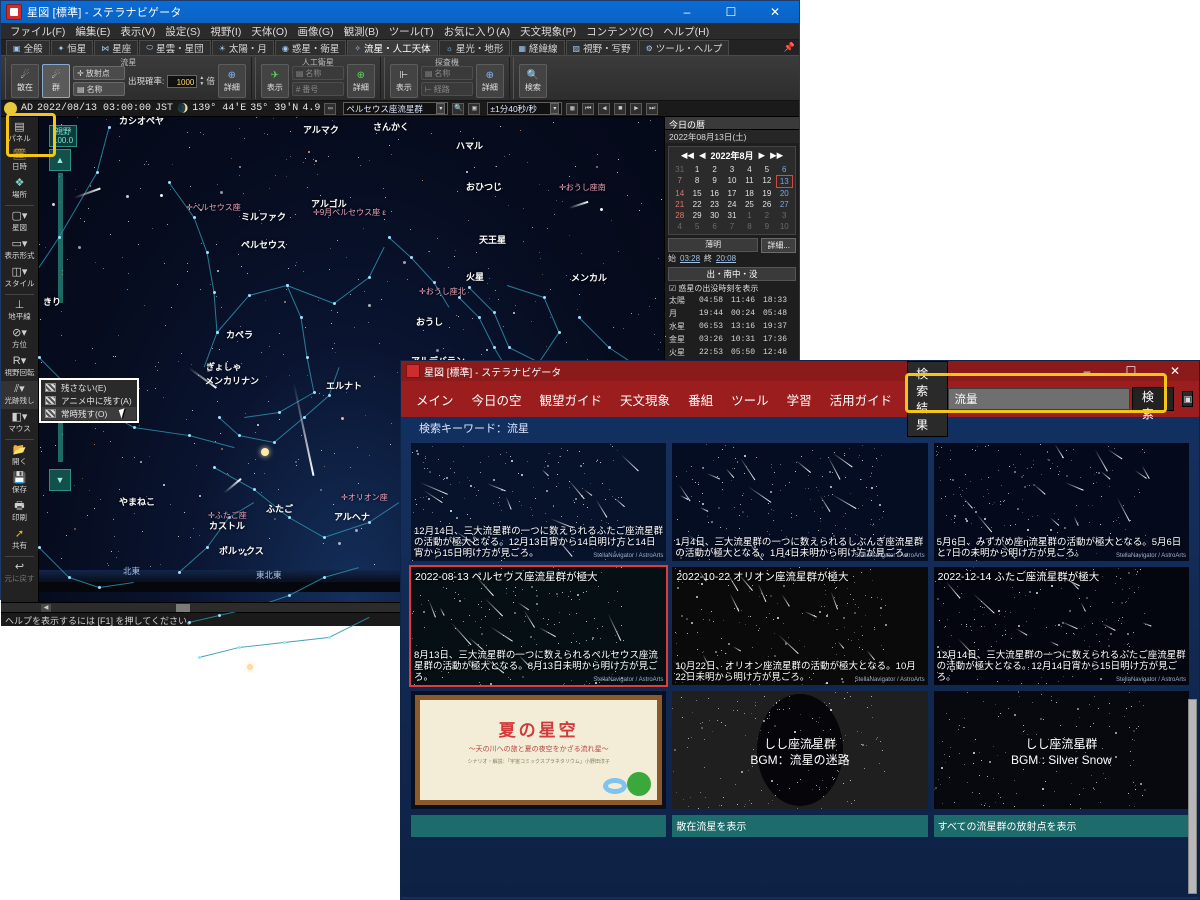 Image resolution: width=1200 pixels, height=900 pixels. I want to click on context-item-anim-trail: アニメ中に残す(A), so click(89, 400).